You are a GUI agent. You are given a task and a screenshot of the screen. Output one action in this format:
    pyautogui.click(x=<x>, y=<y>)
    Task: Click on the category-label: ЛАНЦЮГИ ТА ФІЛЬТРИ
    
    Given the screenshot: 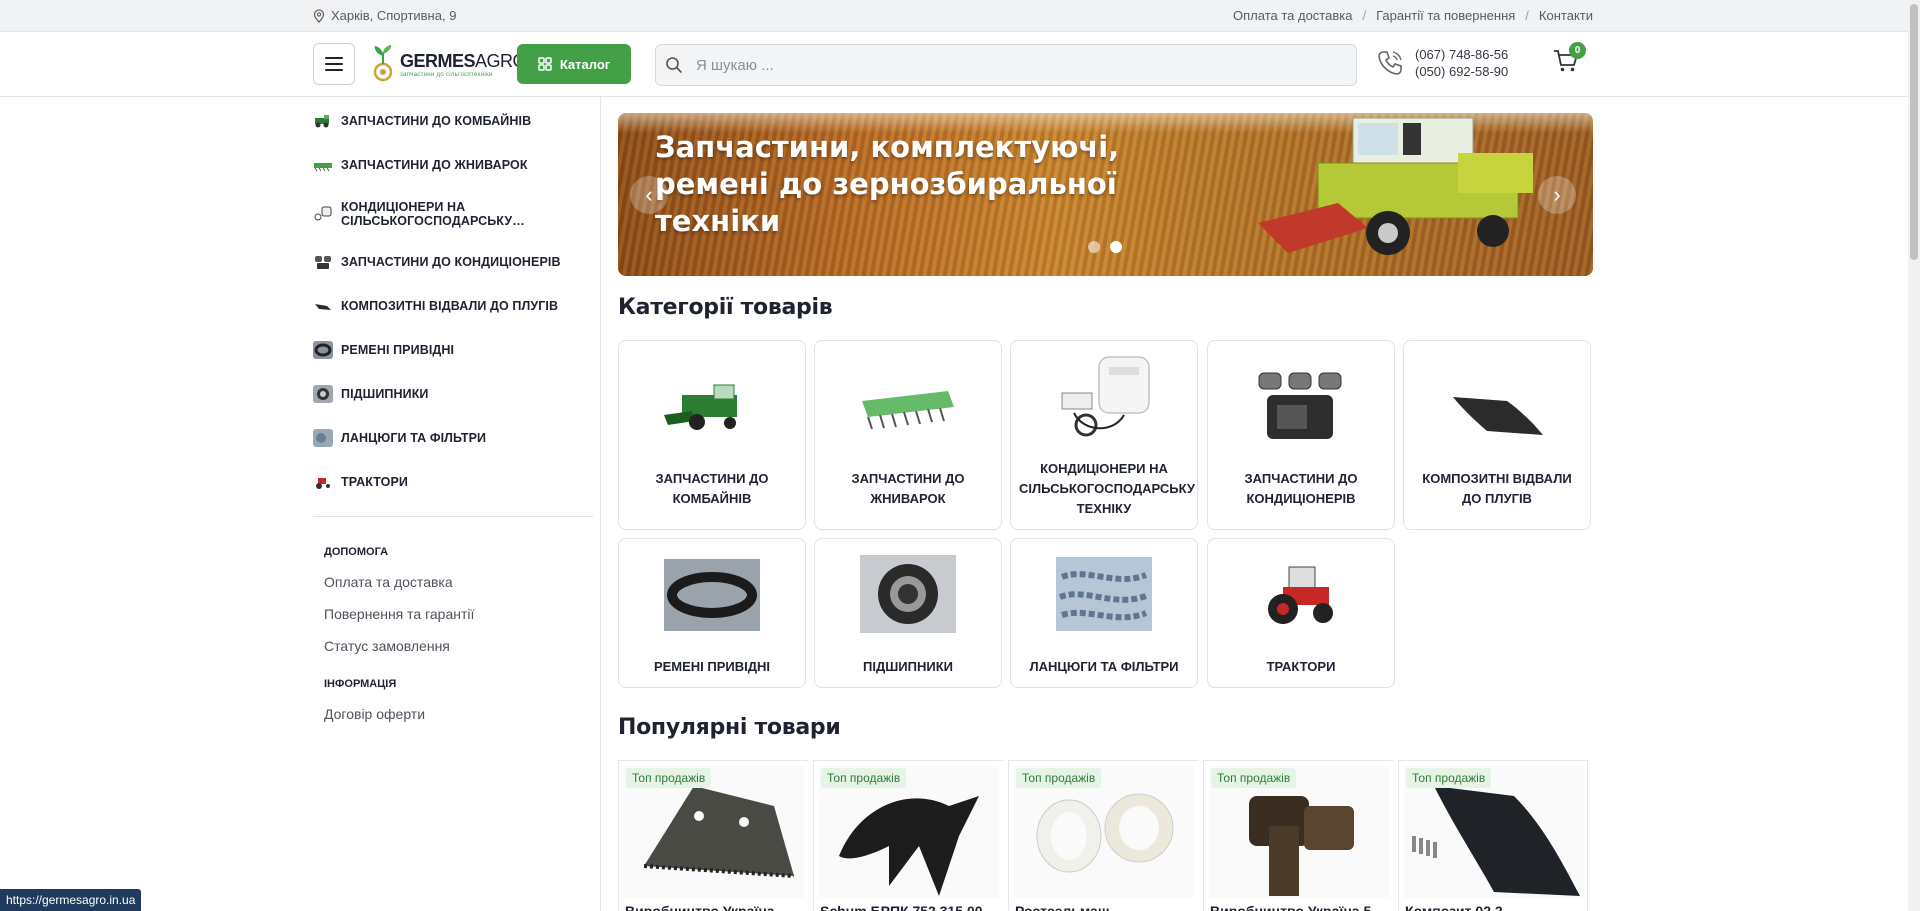 What is the action you would take?
    pyautogui.click(x=1104, y=666)
    